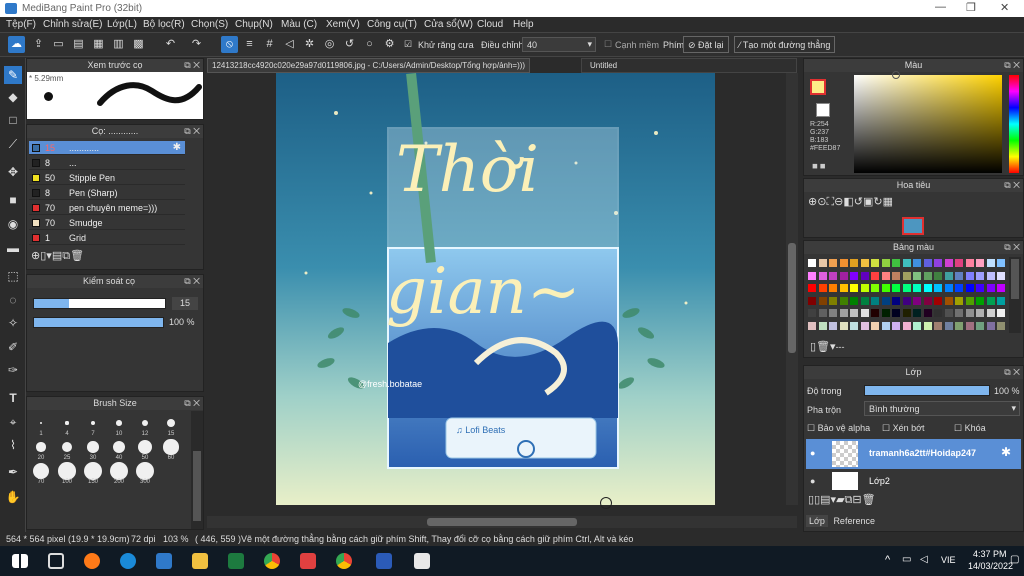  I want to click on grid-icon: ▩, so click(138, 44).